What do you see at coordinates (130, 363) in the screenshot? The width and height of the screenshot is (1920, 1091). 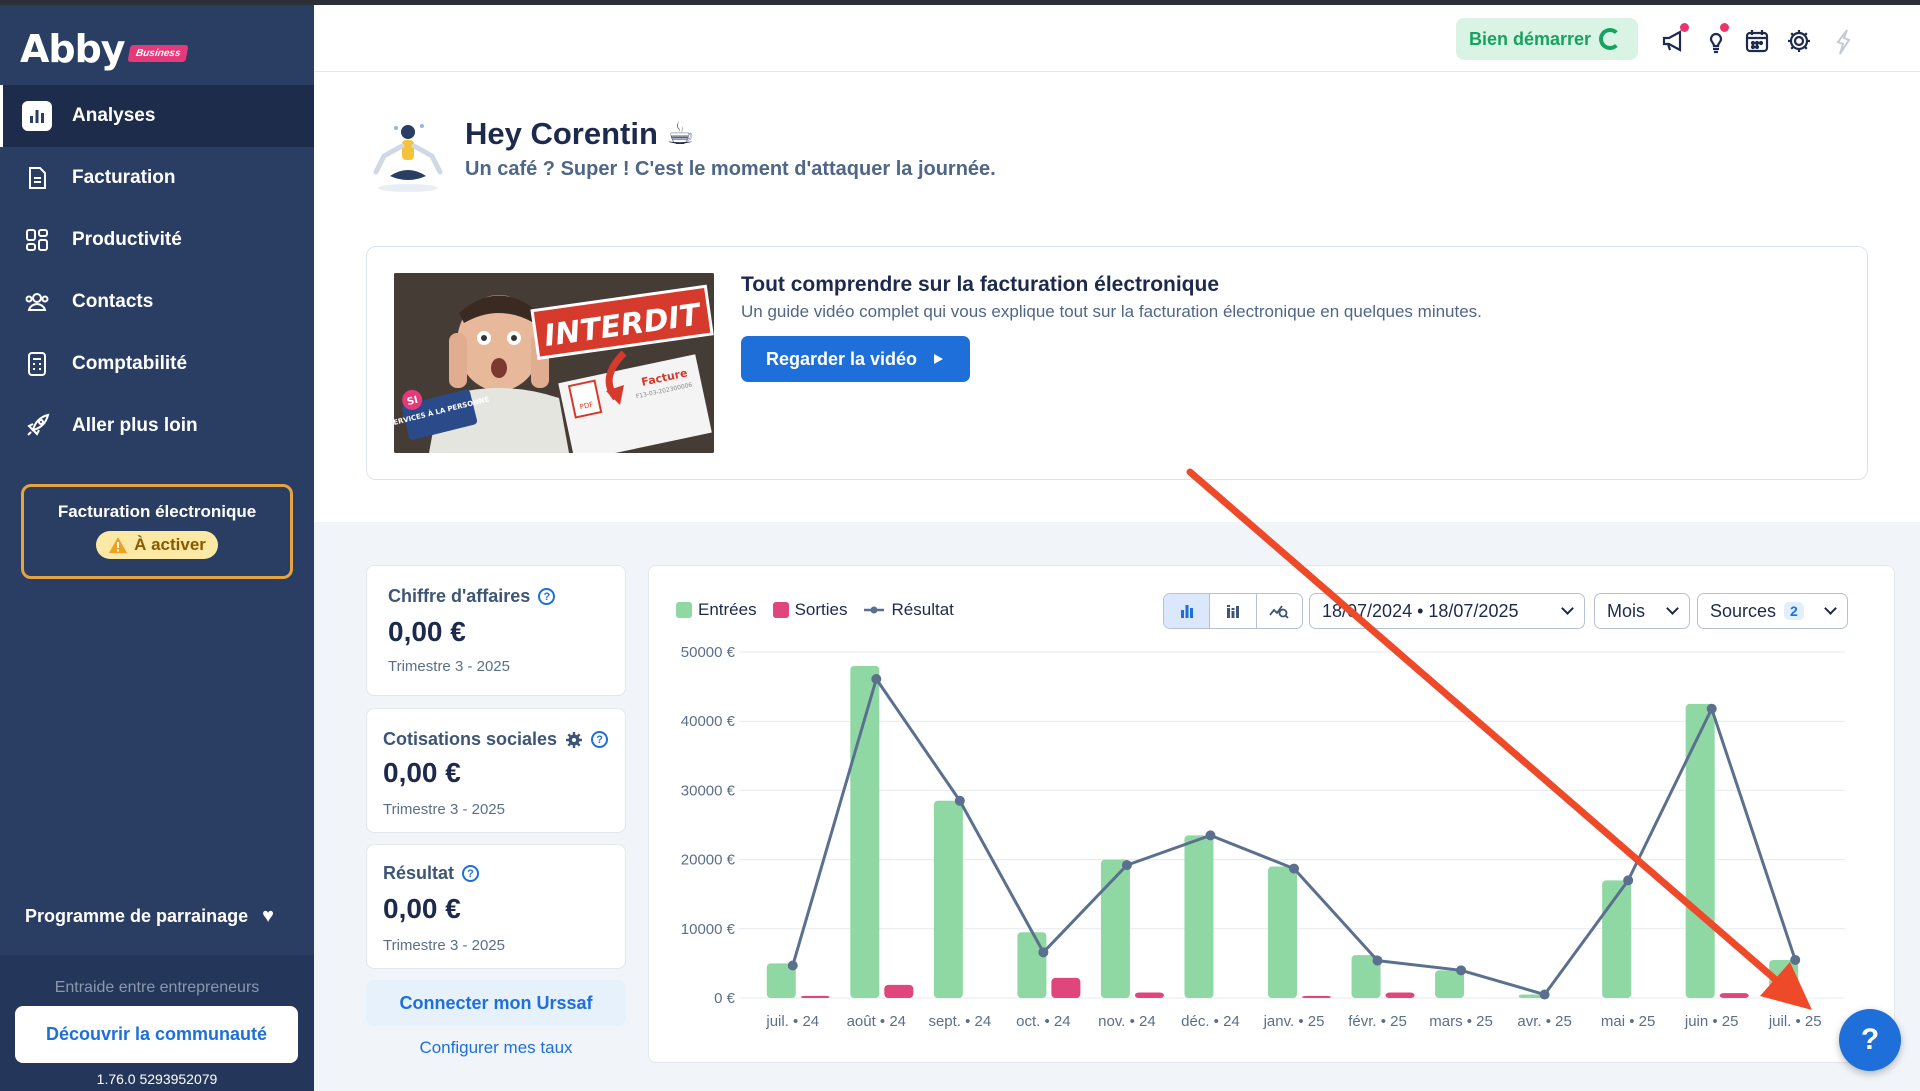 I see `nav-label-comptabilite: Comptabilité` at bounding box center [130, 363].